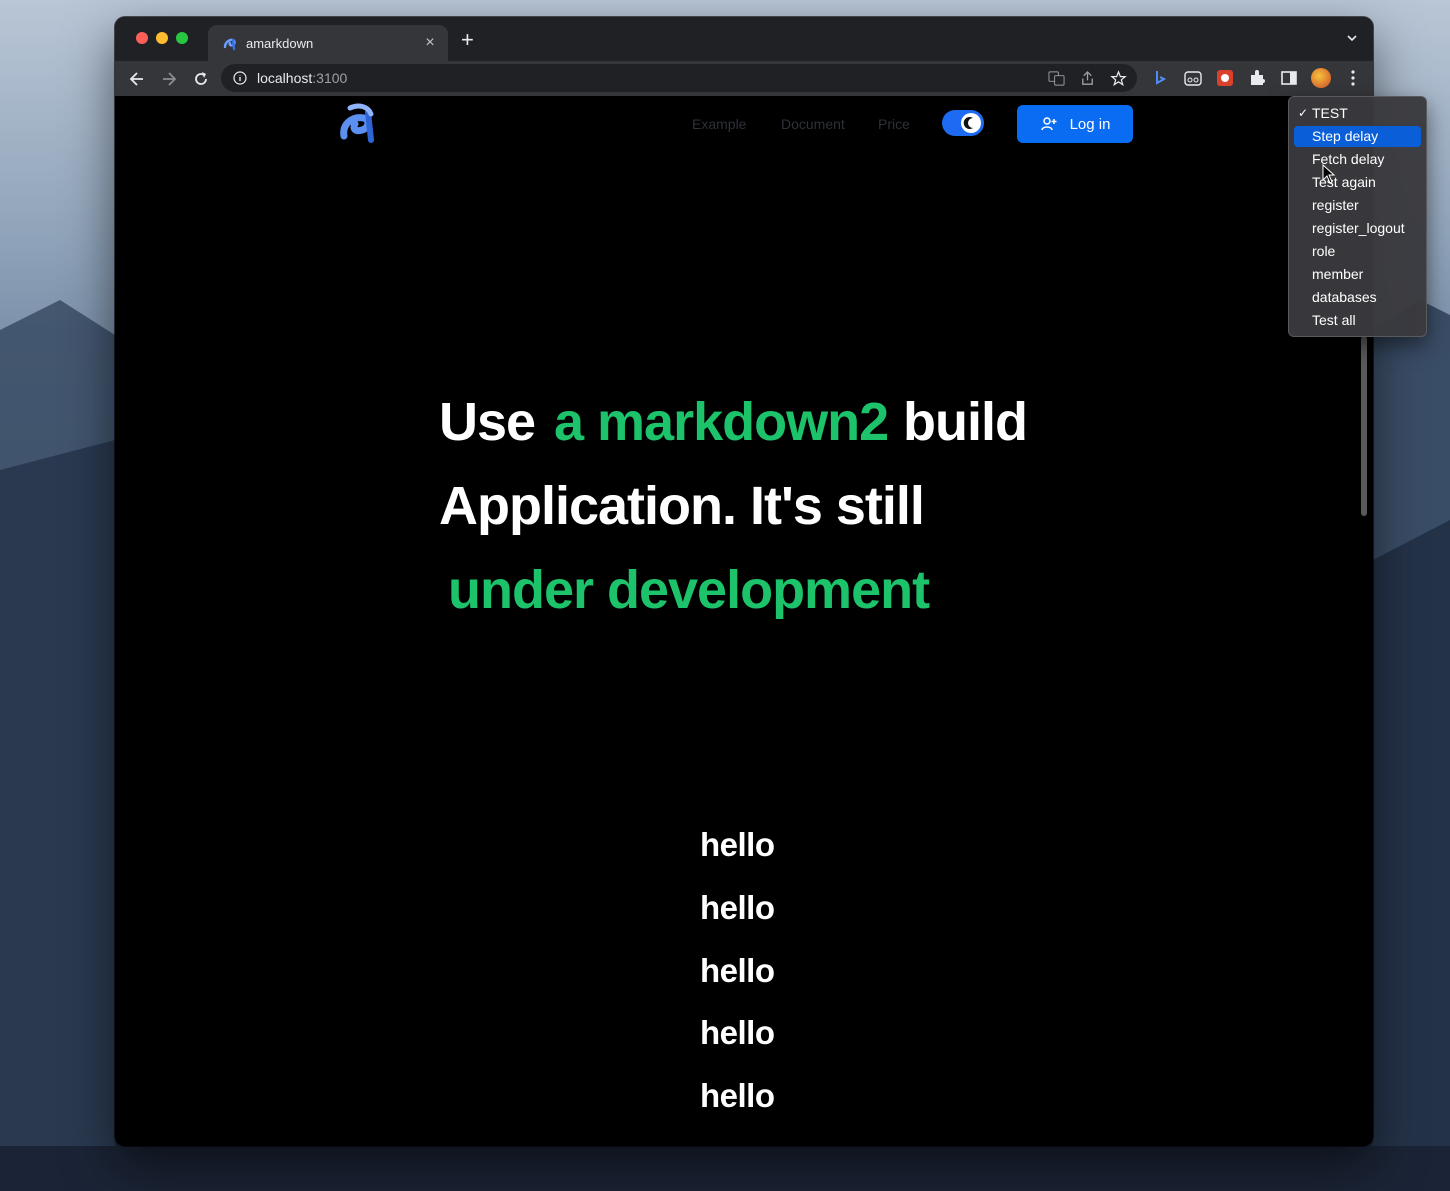 Image resolution: width=1450 pixels, height=1191 pixels. I want to click on tab-close-icon: ×, so click(430, 43).